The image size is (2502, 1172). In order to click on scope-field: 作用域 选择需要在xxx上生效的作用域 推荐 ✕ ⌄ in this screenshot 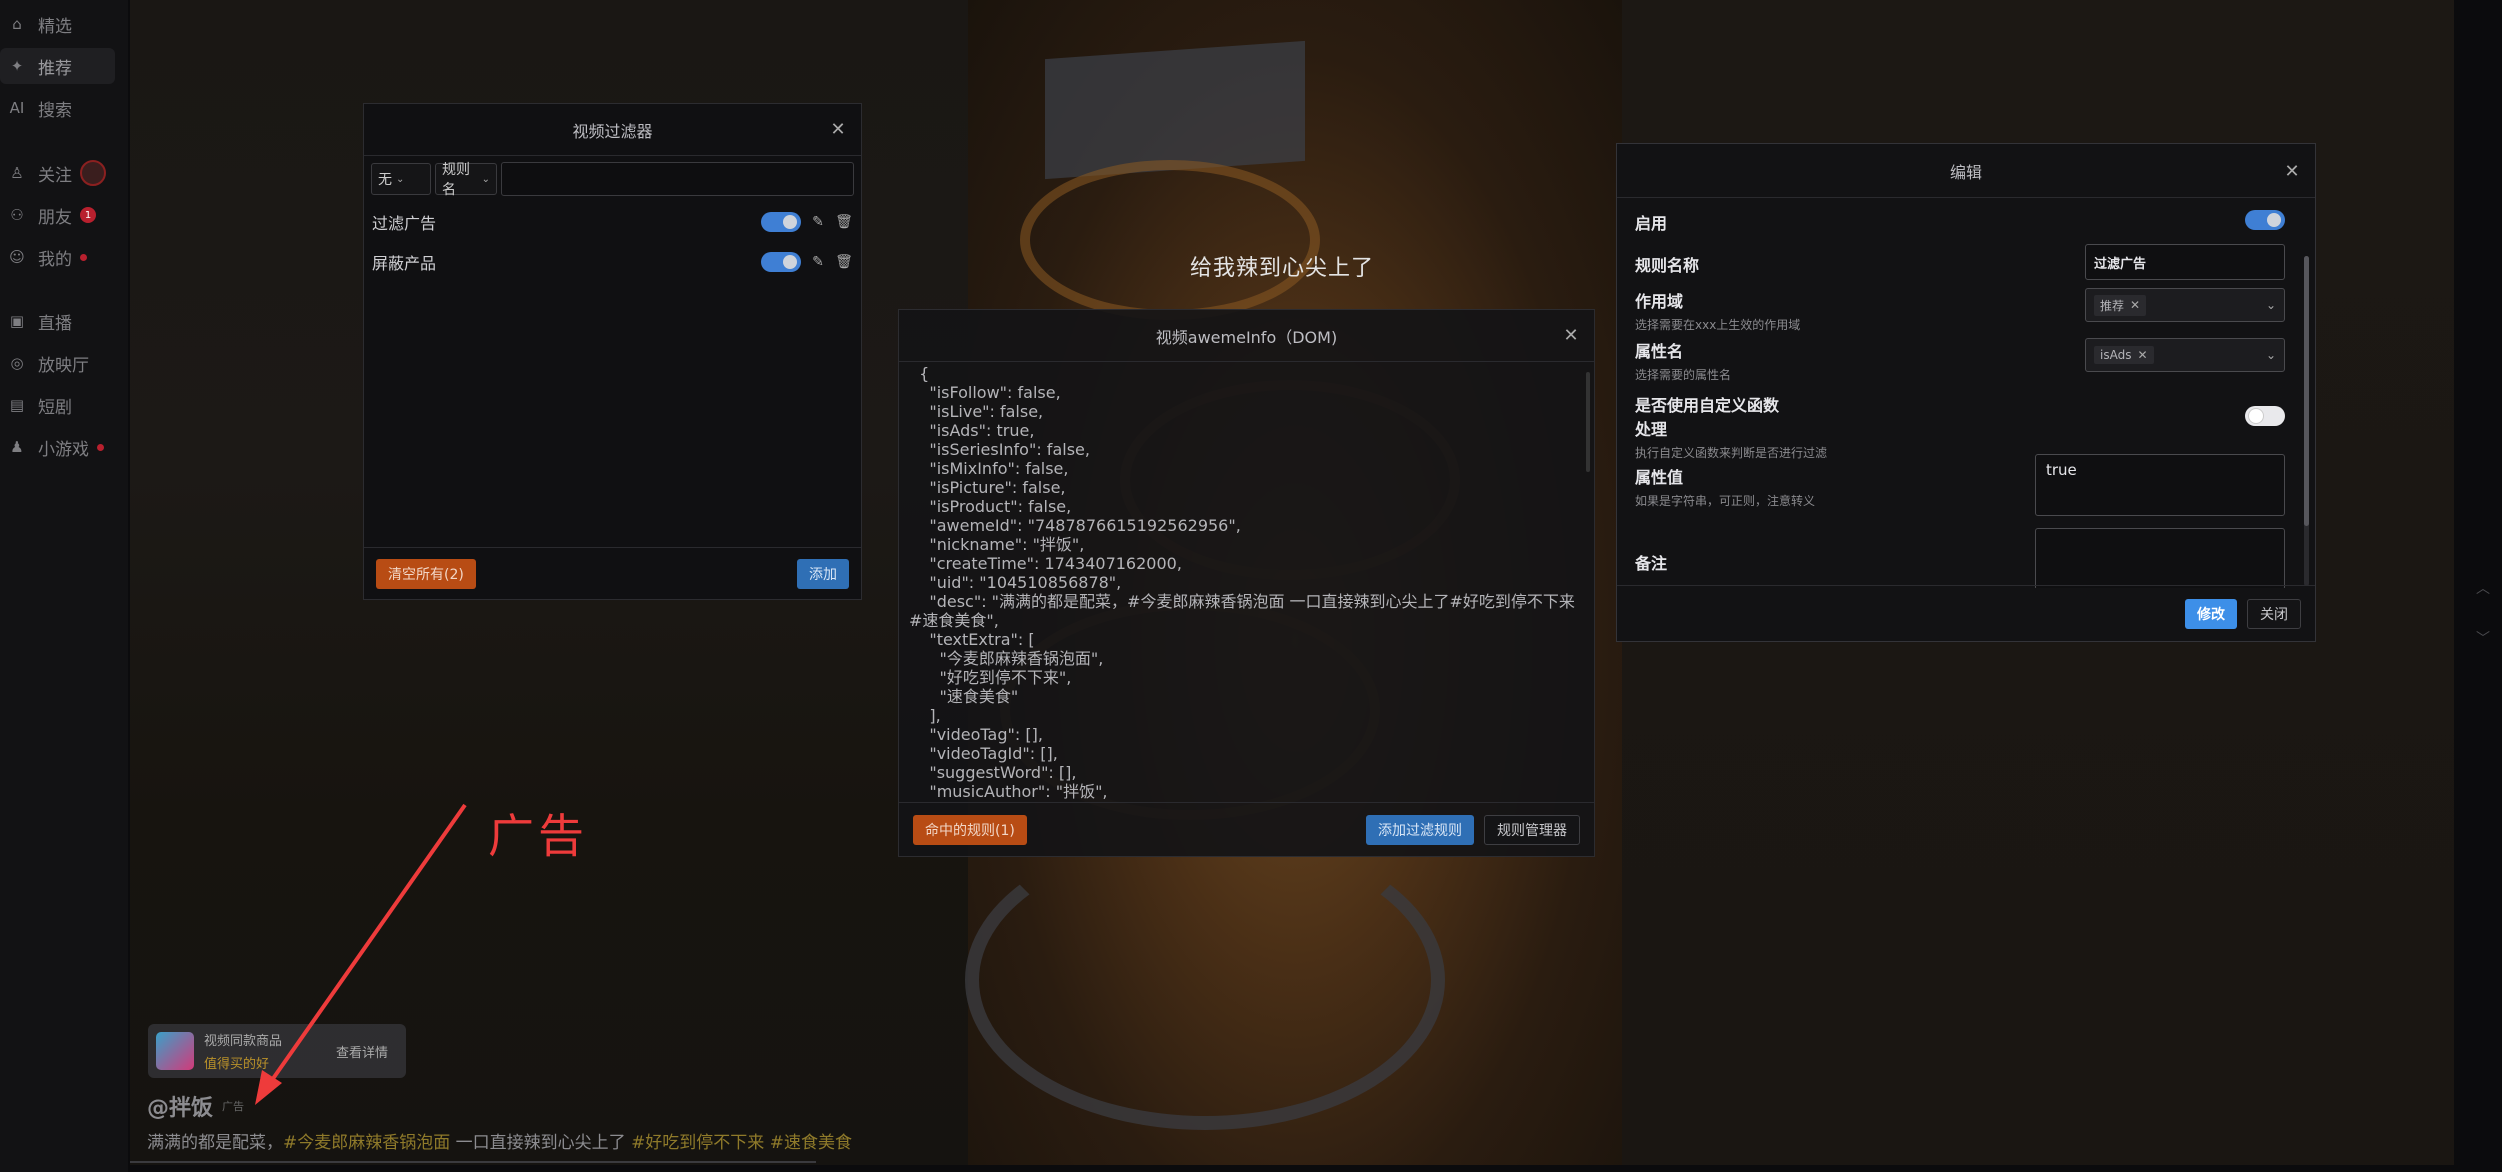, I will do `click(1960, 310)`.